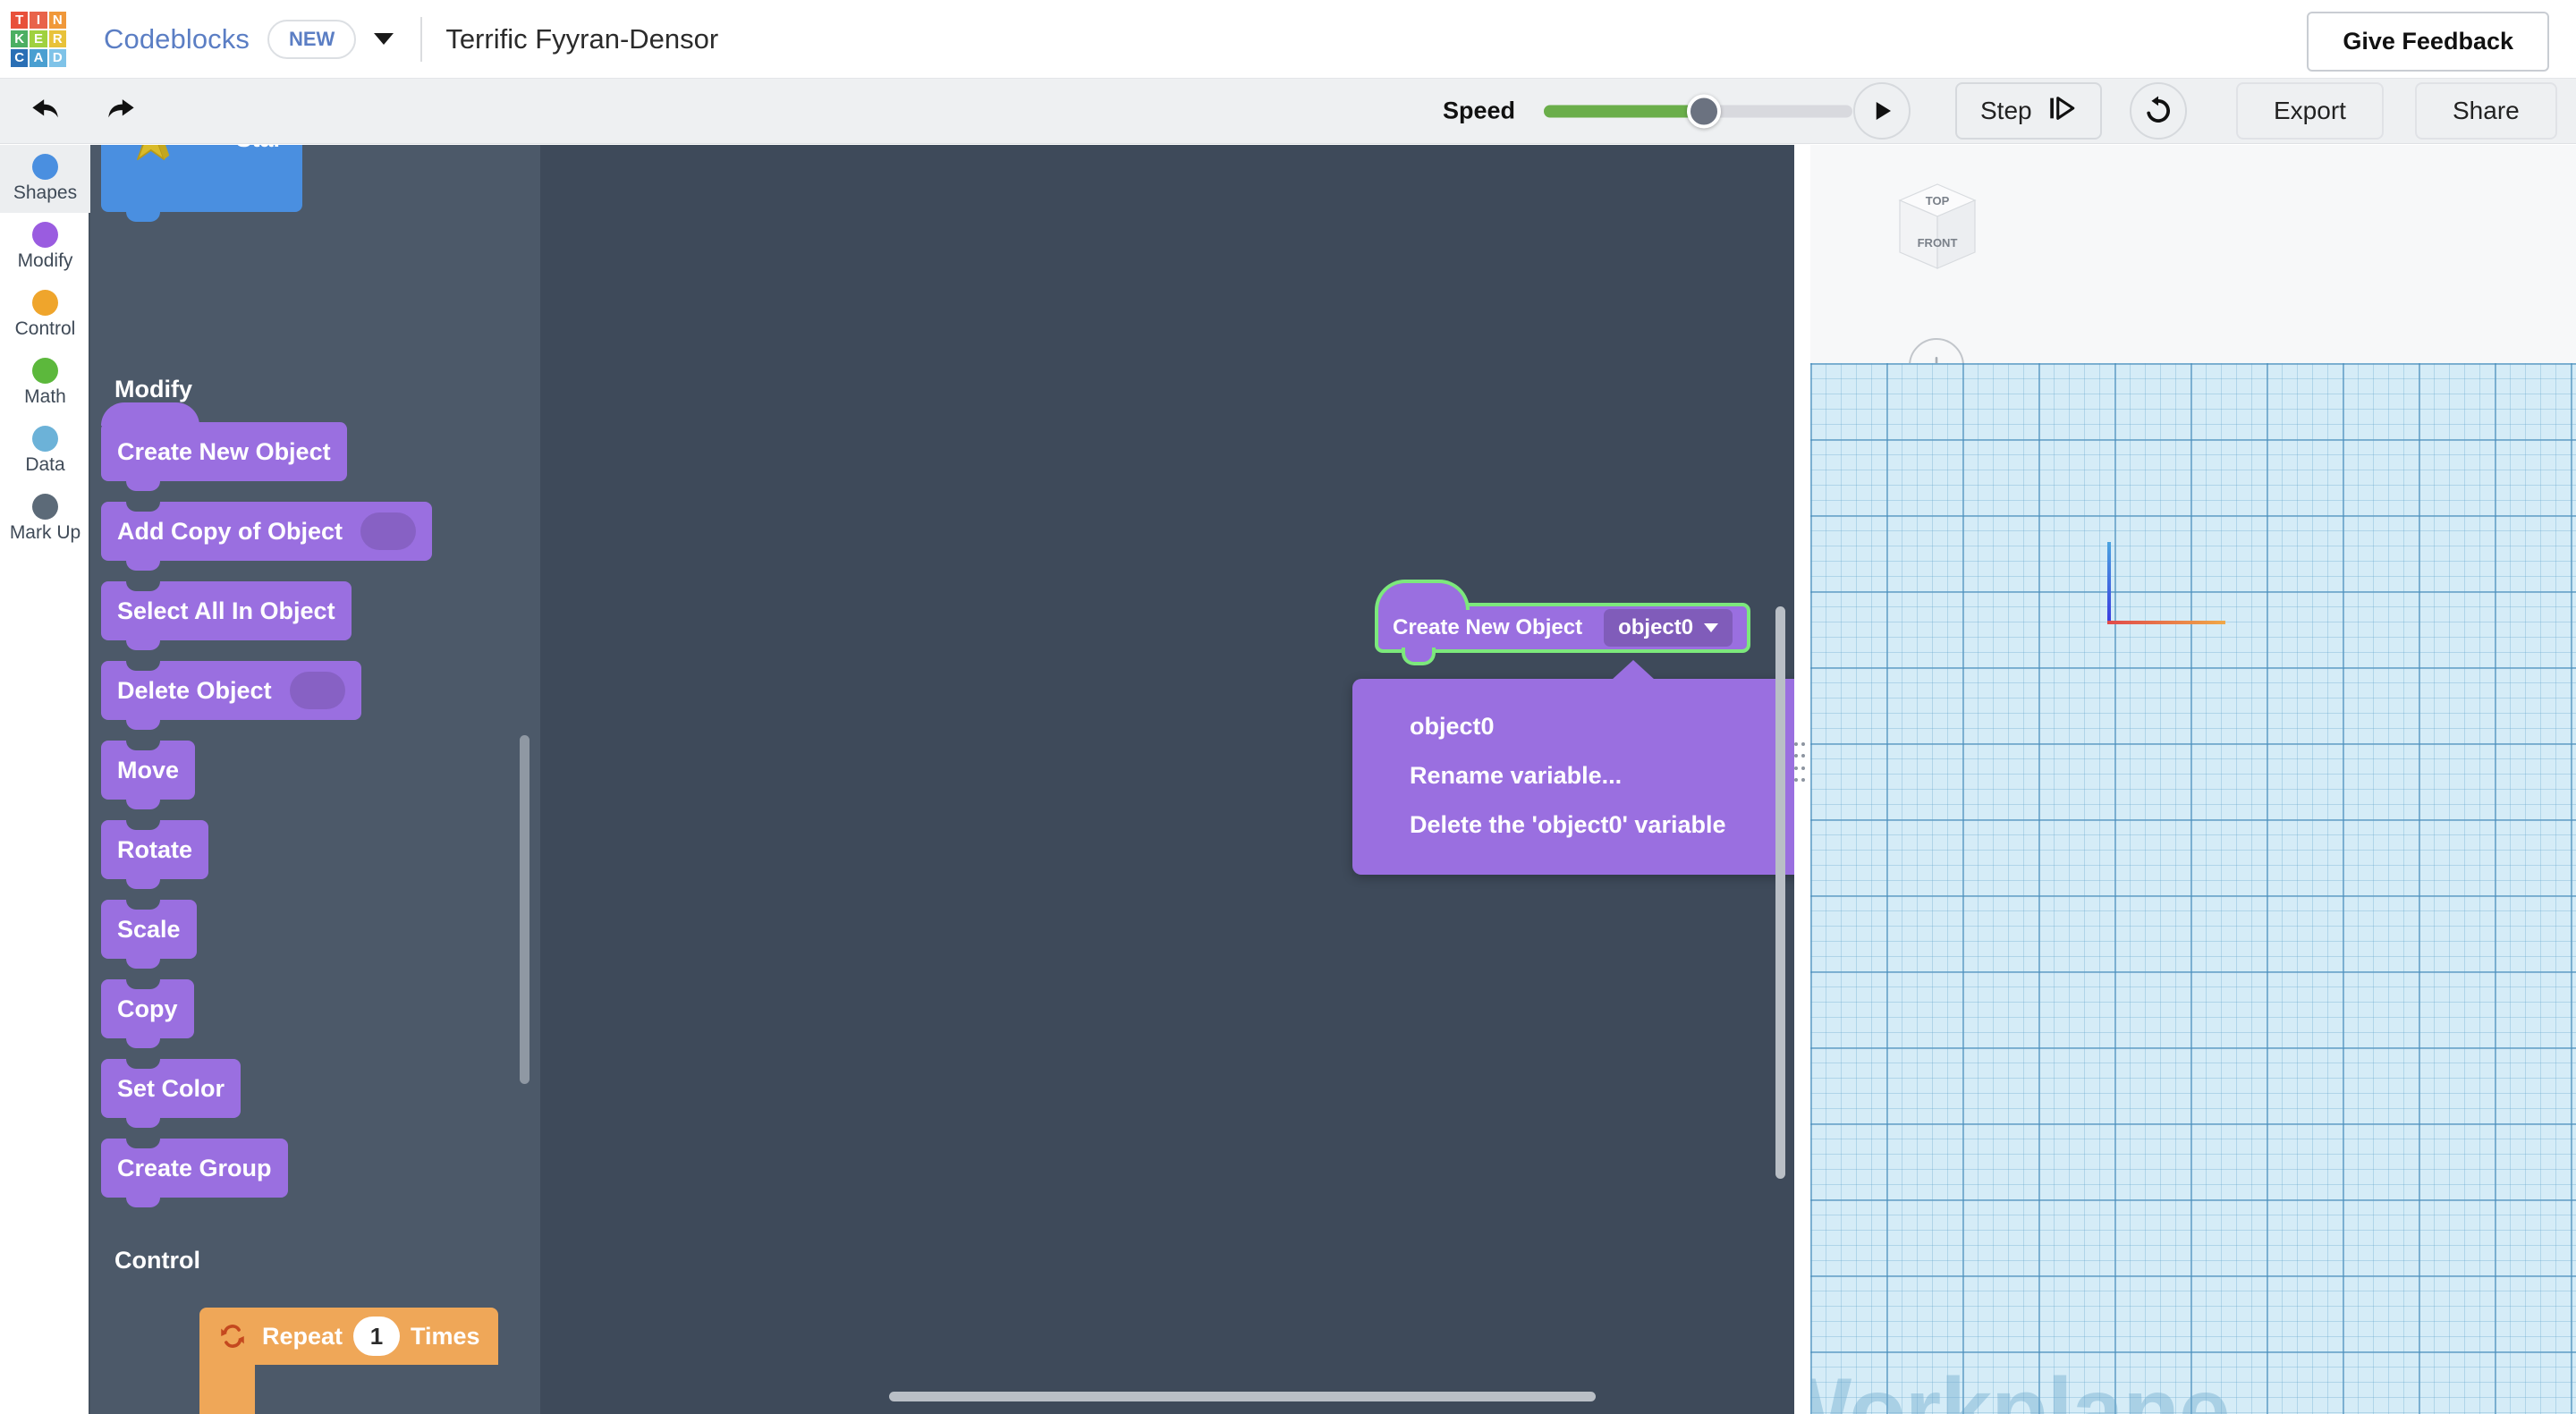 This screenshot has height=1414, width=2576. I want to click on logo-tile-e-4: E, so click(38, 39).